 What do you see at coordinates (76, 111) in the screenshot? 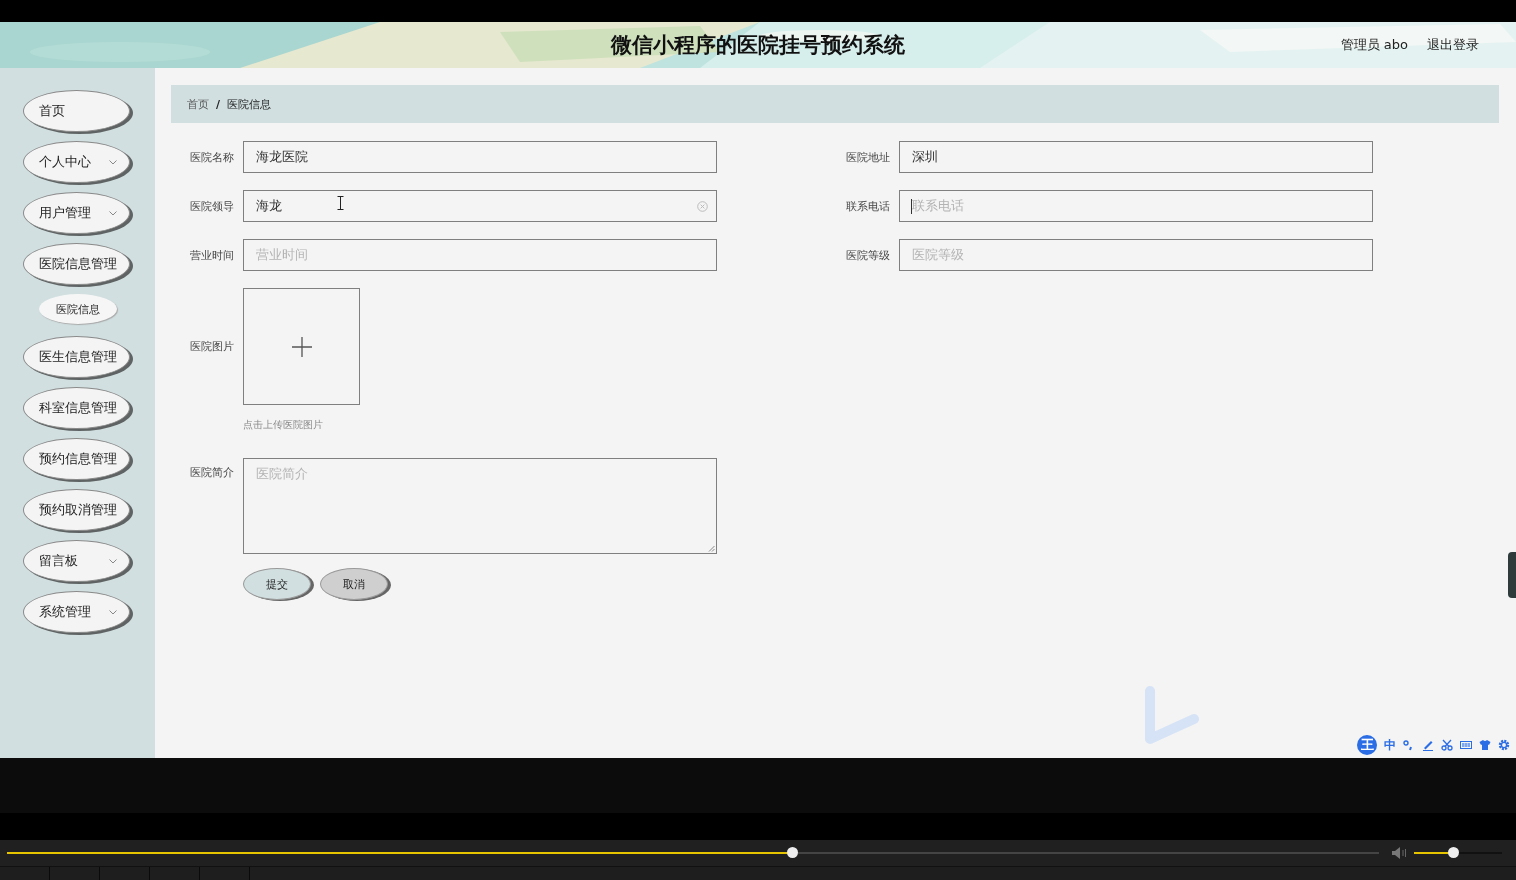
I see `menu-item: 首页` at bounding box center [76, 111].